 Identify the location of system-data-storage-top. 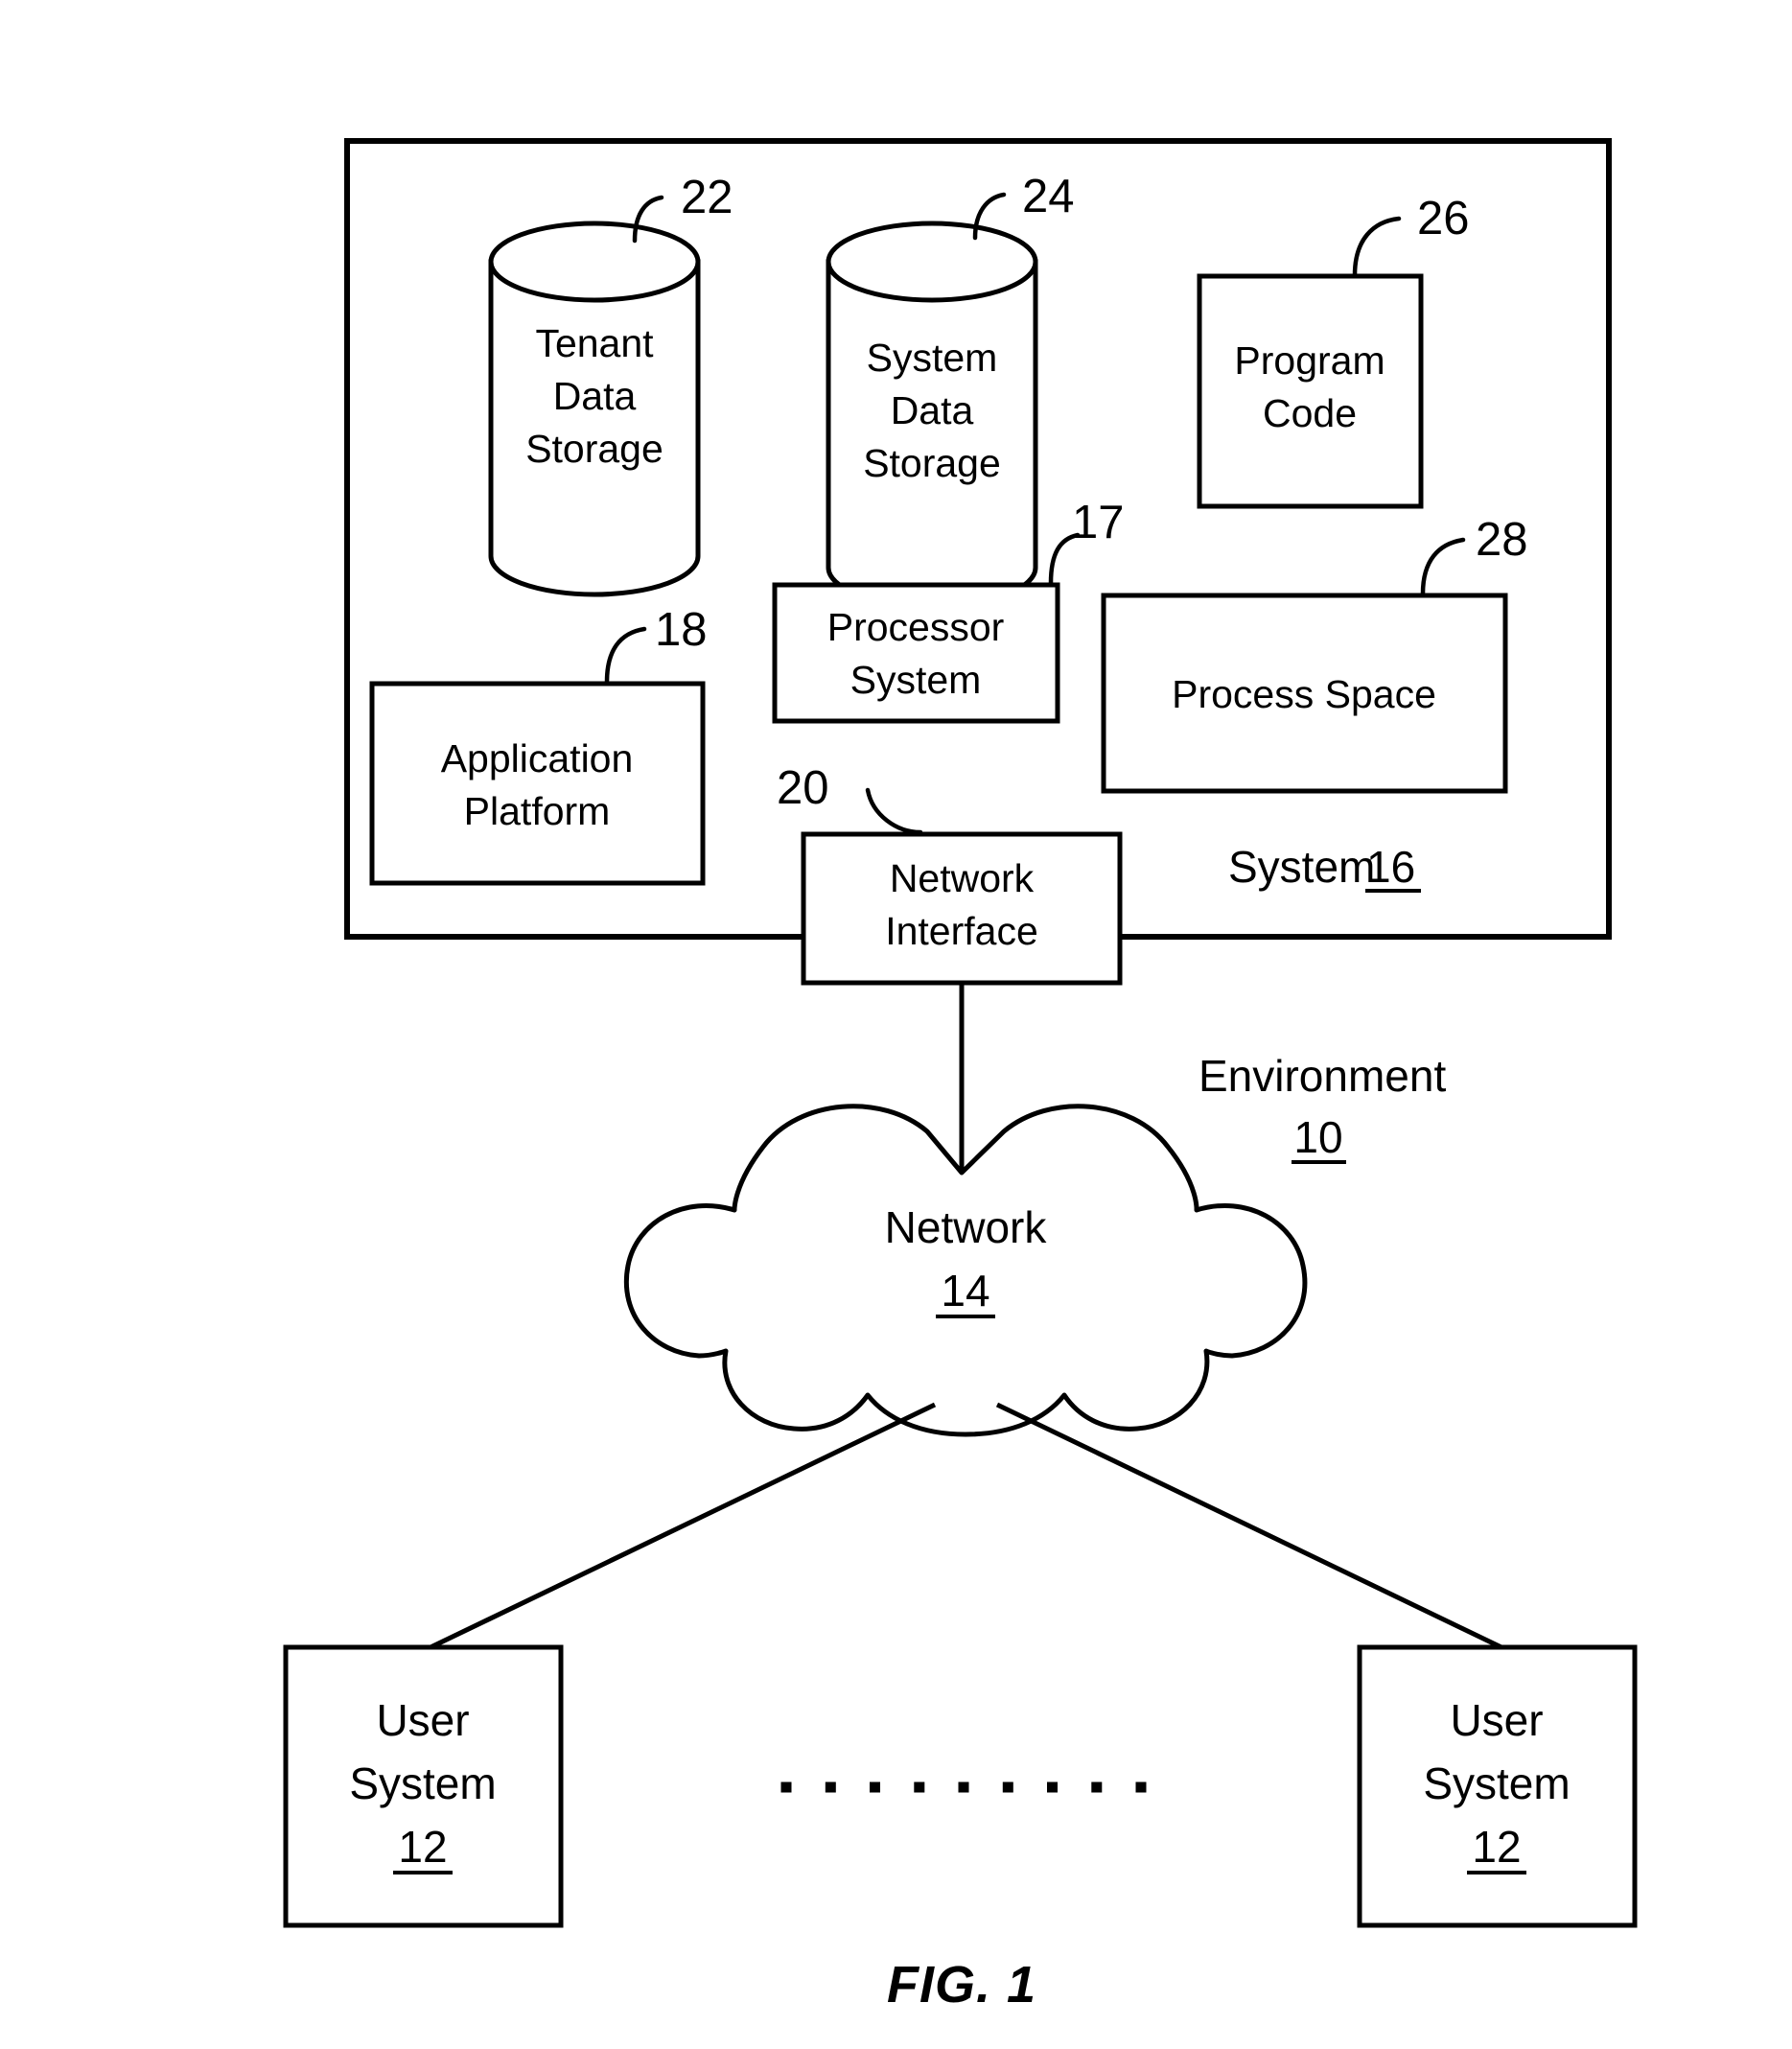
(932, 262).